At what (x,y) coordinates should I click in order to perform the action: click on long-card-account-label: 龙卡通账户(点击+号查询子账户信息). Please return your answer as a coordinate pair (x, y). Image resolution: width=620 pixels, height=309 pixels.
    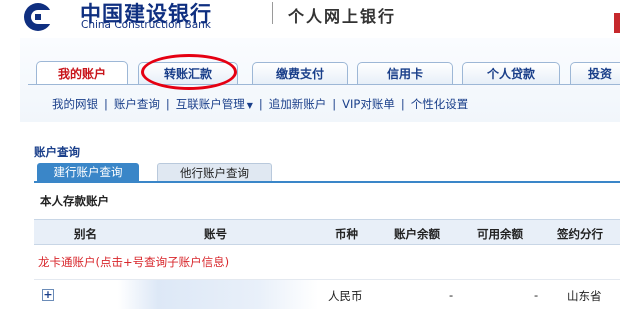
    Looking at the image, I should click on (134, 262).